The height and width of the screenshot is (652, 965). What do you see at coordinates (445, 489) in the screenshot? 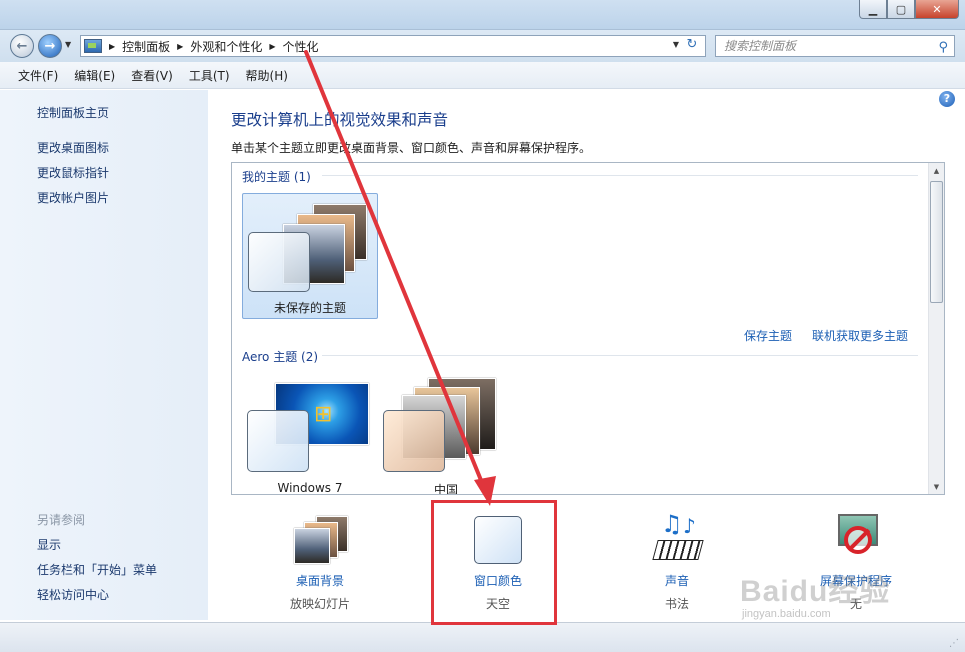
I see `theme-label: 中国` at bounding box center [445, 489].